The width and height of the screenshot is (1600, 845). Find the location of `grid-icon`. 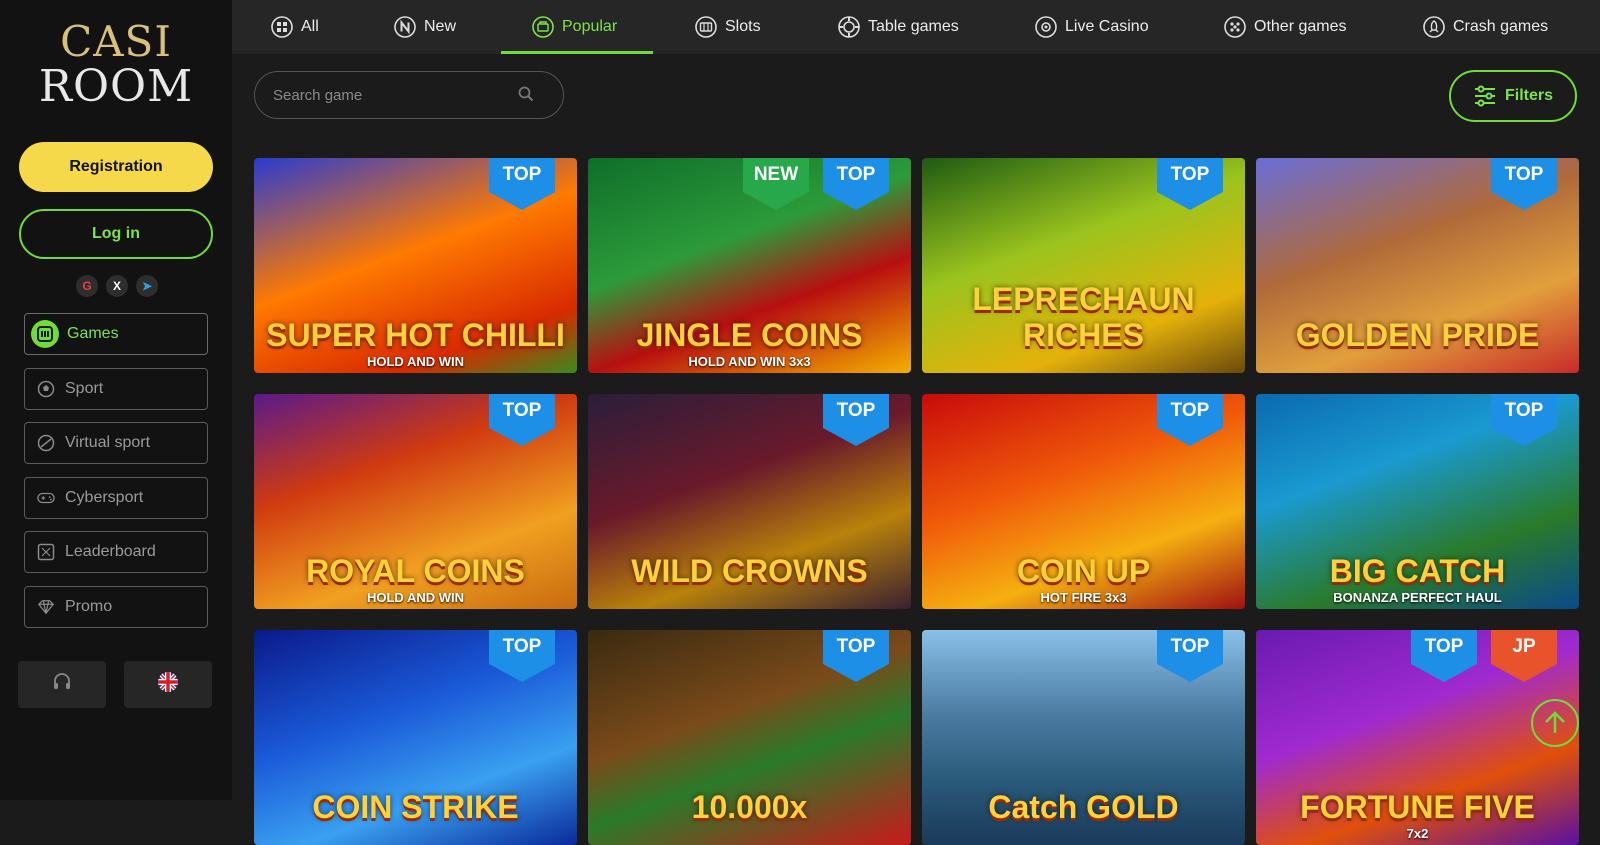

grid-icon is located at coordinates (282, 27).